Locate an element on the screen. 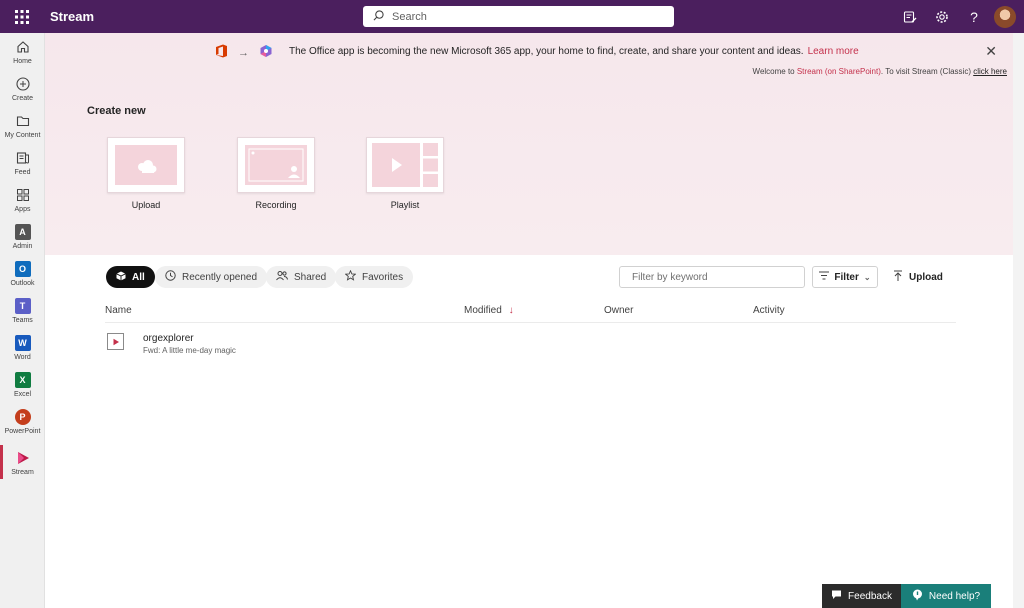  upload-card is located at coordinates (146, 165).